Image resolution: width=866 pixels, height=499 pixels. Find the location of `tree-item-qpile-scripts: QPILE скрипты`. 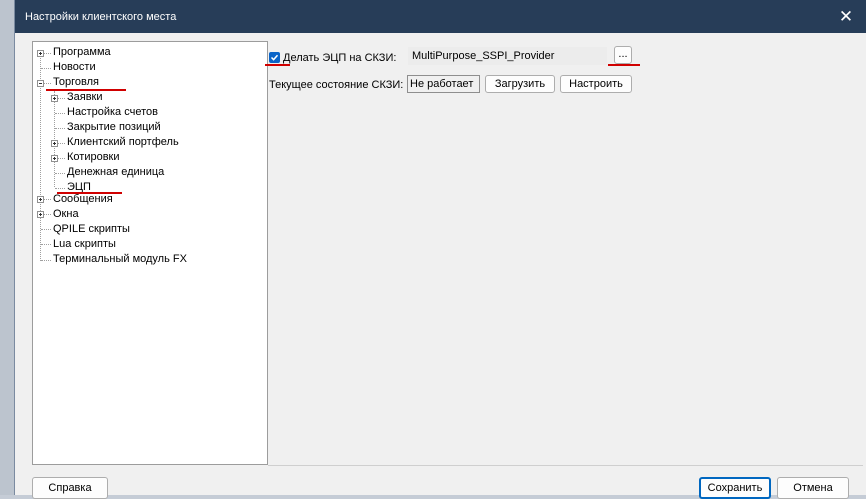

tree-item-qpile-scripts: QPILE скрипты is located at coordinates (91, 229).